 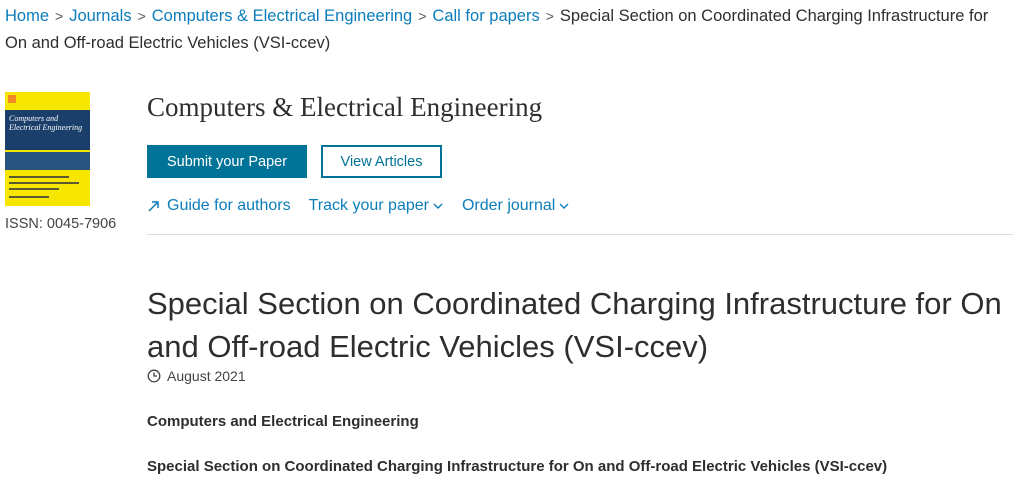 I want to click on date-label: August 2021, so click(x=206, y=376).